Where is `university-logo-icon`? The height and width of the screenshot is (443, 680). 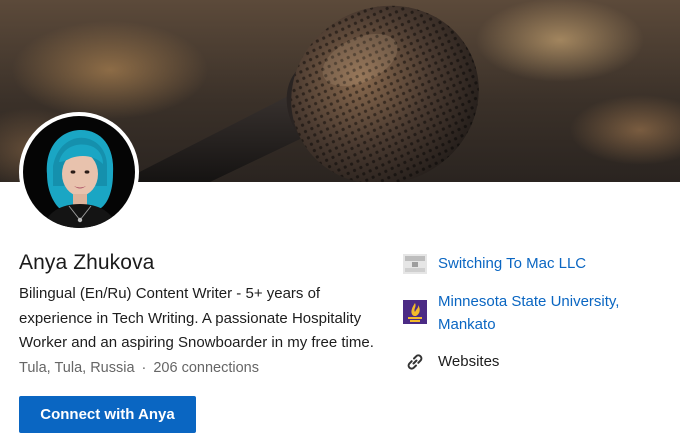 university-logo-icon is located at coordinates (415, 312).